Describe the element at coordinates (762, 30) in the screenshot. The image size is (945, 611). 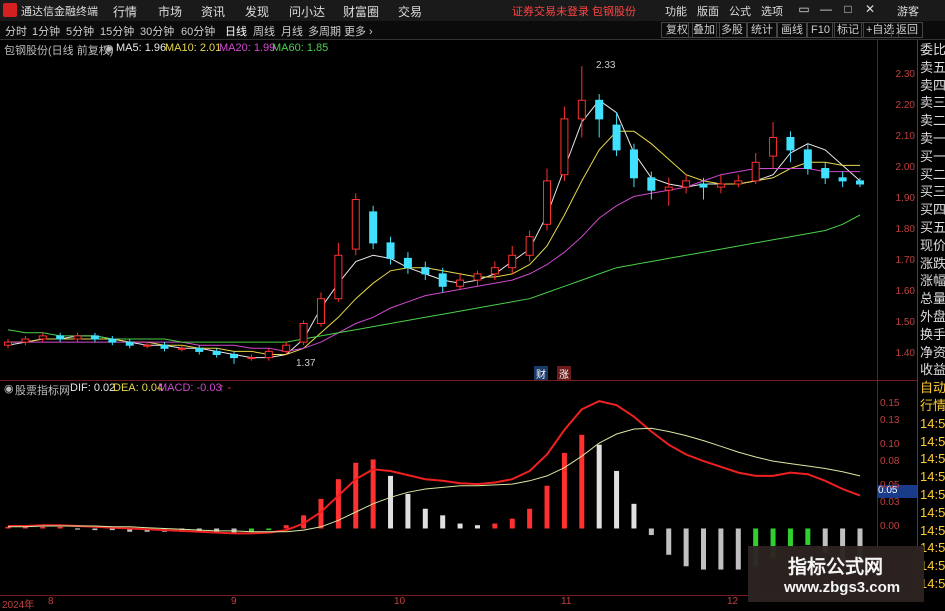
I see `tongji-button: 统计` at that location.